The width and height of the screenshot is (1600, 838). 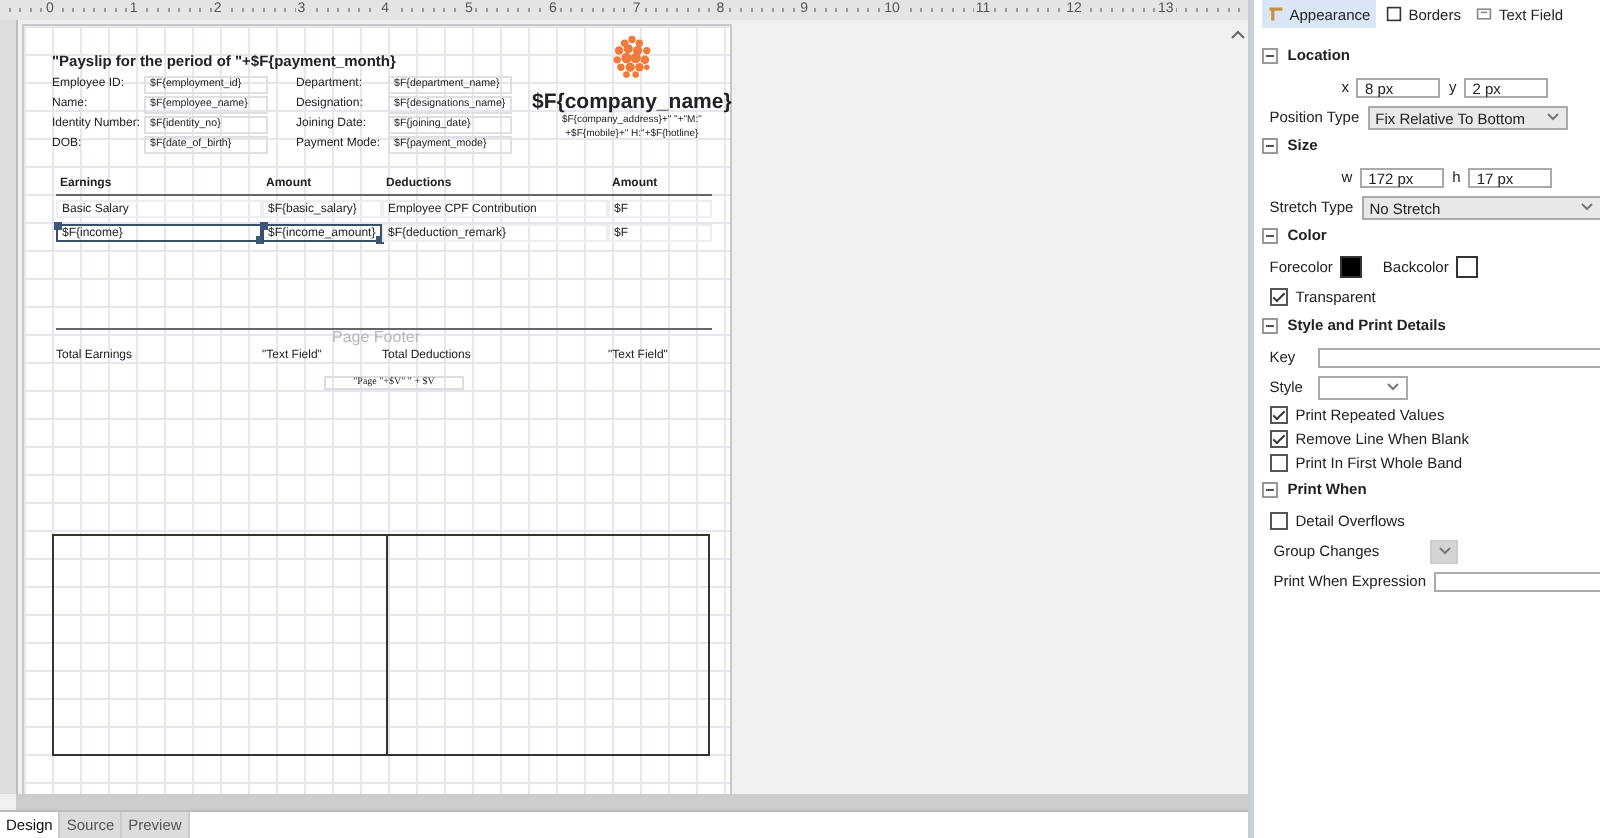 I want to click on company-name-field: $F{company_name}, so click(x=632, y=102).